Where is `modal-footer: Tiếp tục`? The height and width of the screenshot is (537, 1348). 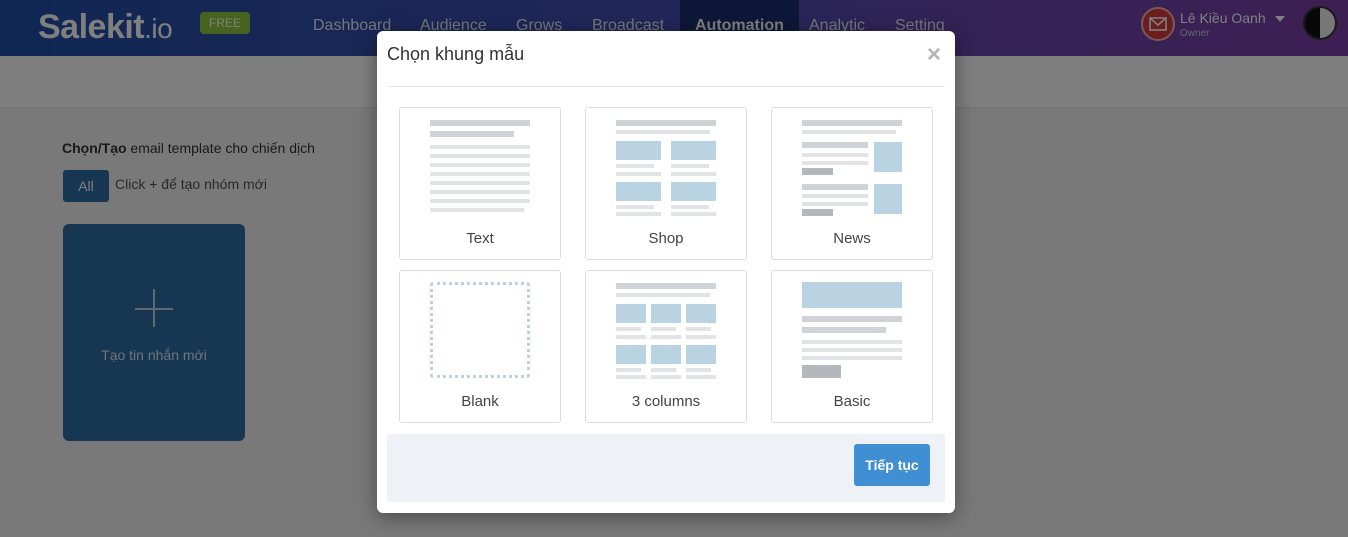 modal-footer: Tiếp tục is located at coordinates (666, 468).